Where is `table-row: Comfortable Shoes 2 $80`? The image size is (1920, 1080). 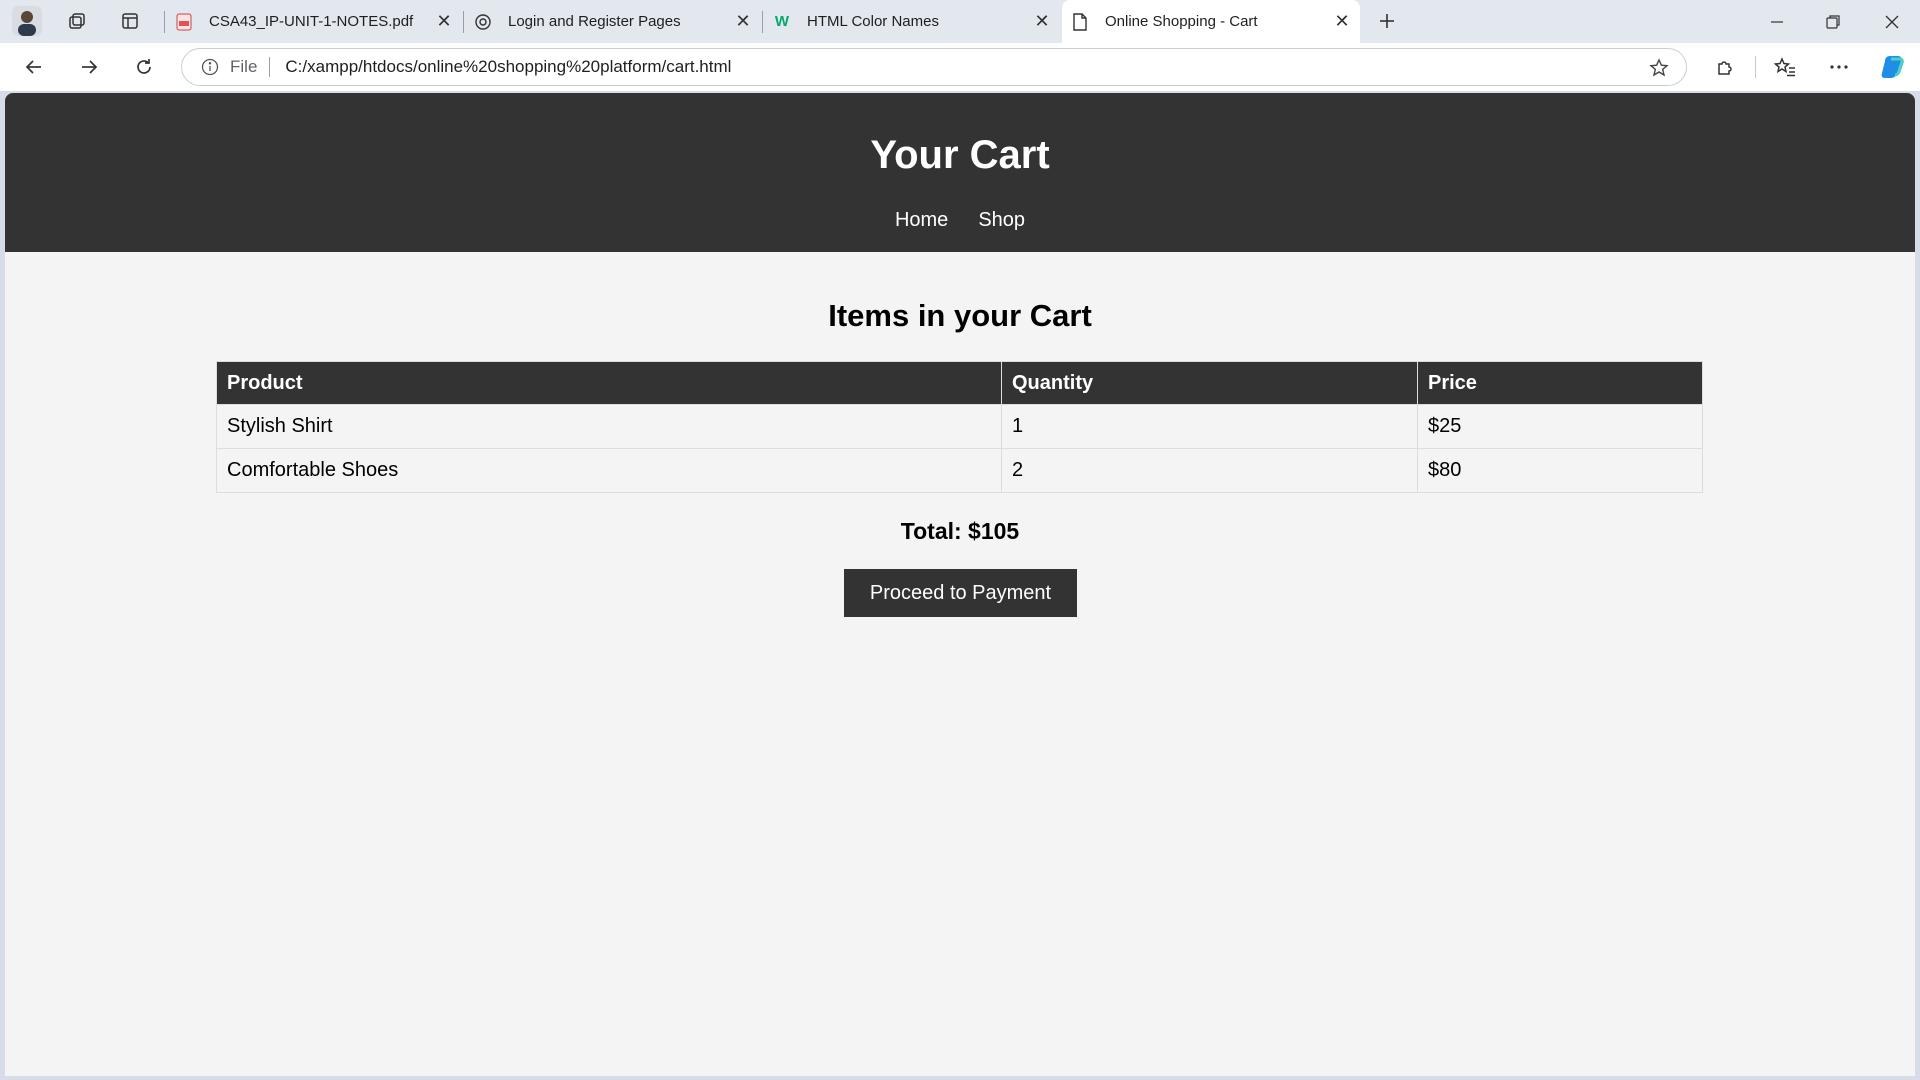 table-row: Comfortable Shoes 2 $80 is located at coordinates (959, 470).